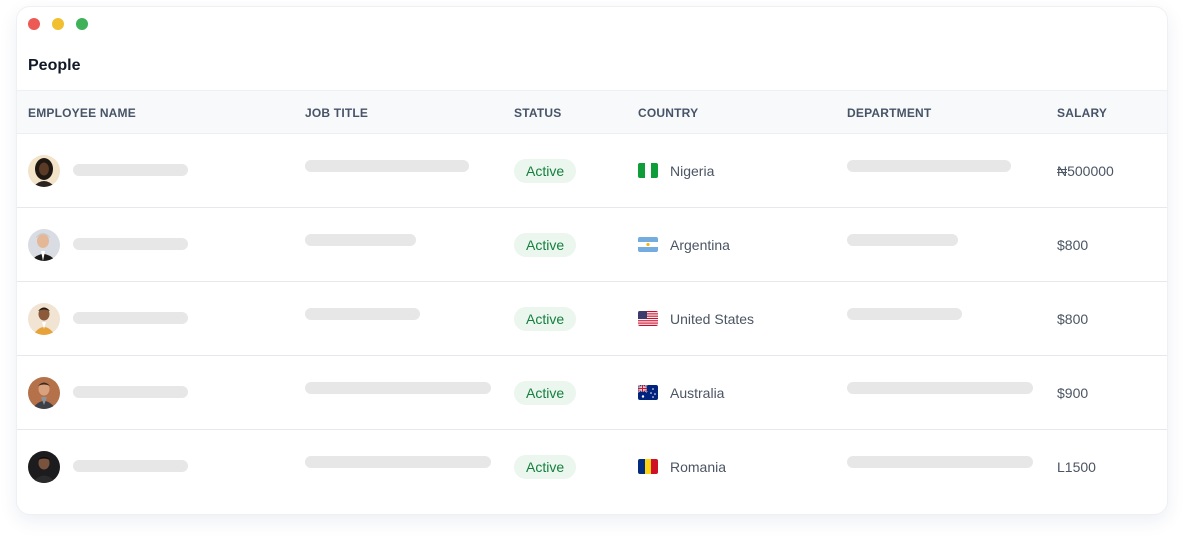 This screenshot has height=542, width=1184. Describe the element at coordinates (592, 393) in the screenshot. I see `table-row: Active Australia $900` at that location.